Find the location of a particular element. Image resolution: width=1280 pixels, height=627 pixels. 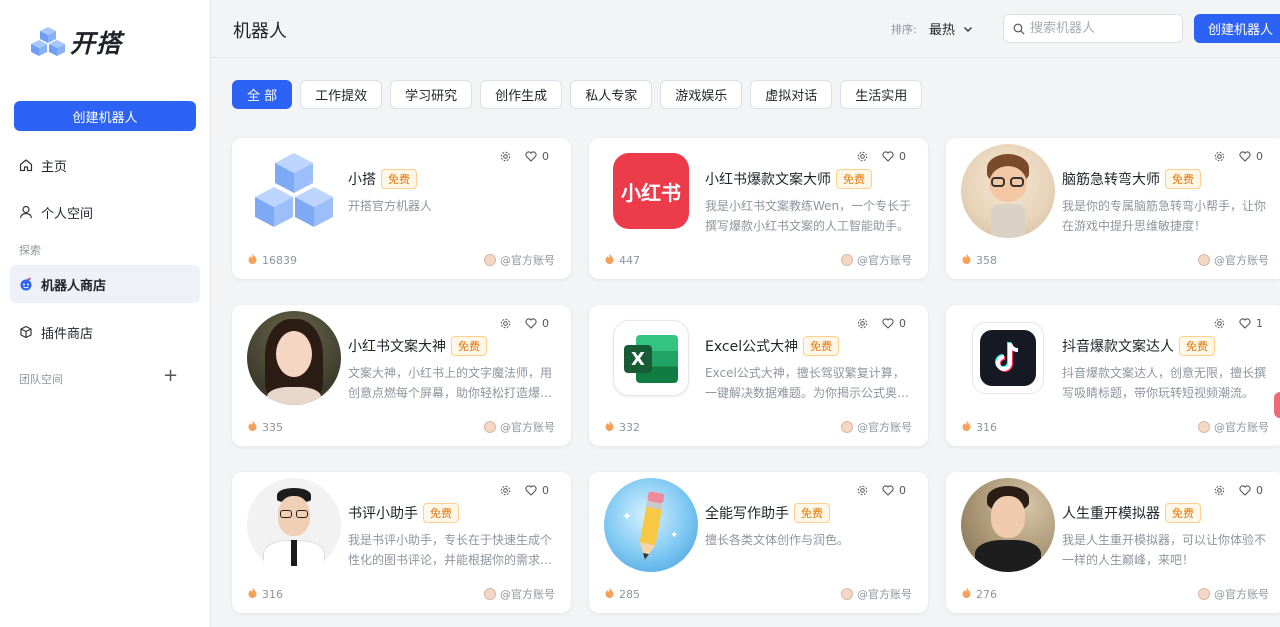

card-tools: 1 is located at coordinates (1238, 323).